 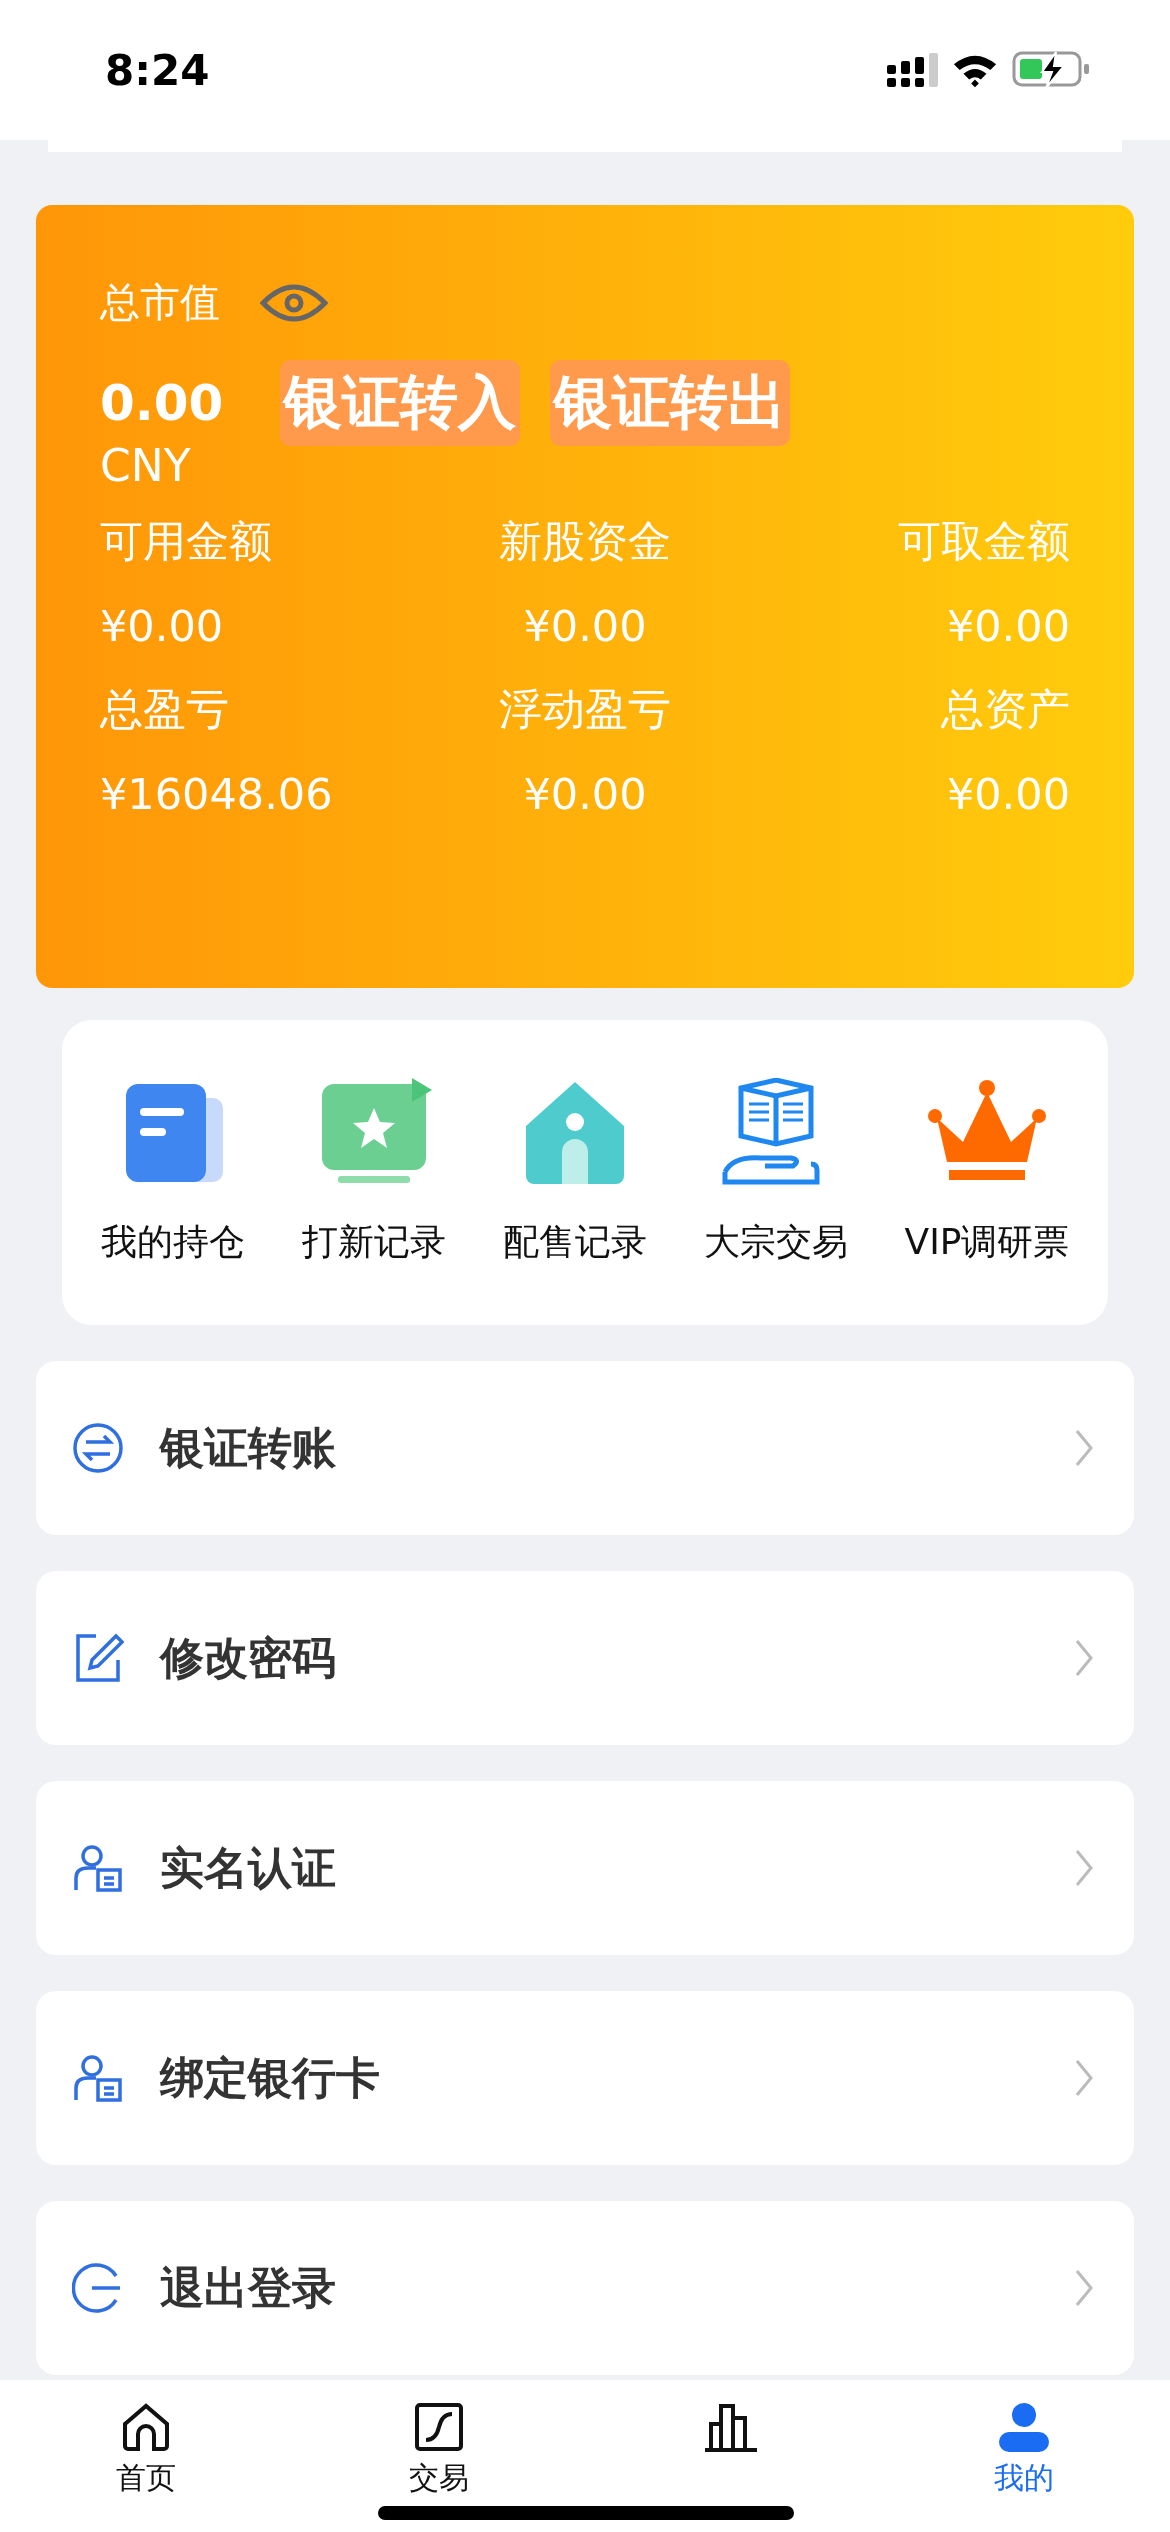 What do you see at coordinates (574, 1242) in the screenshot?
I see `shortcut-label: 配售记录` at bounding box center [574, 1242].